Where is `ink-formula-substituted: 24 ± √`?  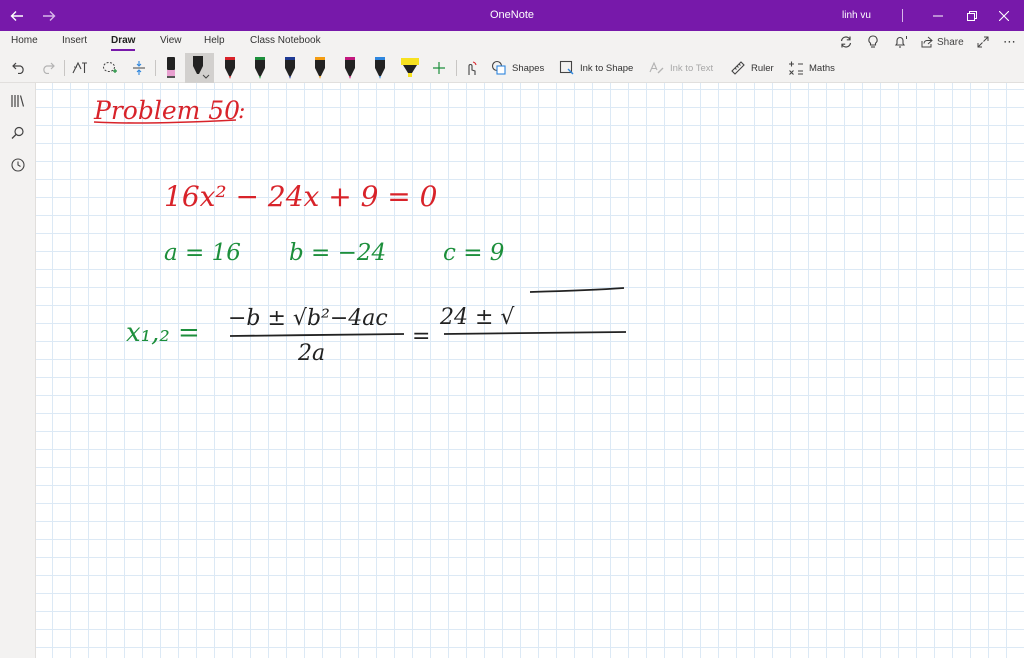 ink-formula-substituted: 24 ± √ is located at coordinates (477, 317).